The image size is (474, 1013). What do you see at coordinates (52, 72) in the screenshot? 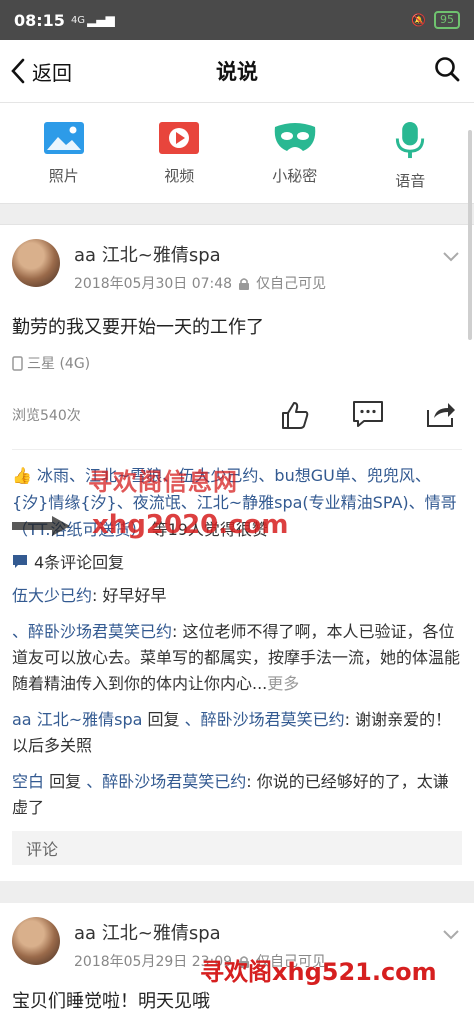
I see `back-label: 返回` at bounding box center [52, 72].